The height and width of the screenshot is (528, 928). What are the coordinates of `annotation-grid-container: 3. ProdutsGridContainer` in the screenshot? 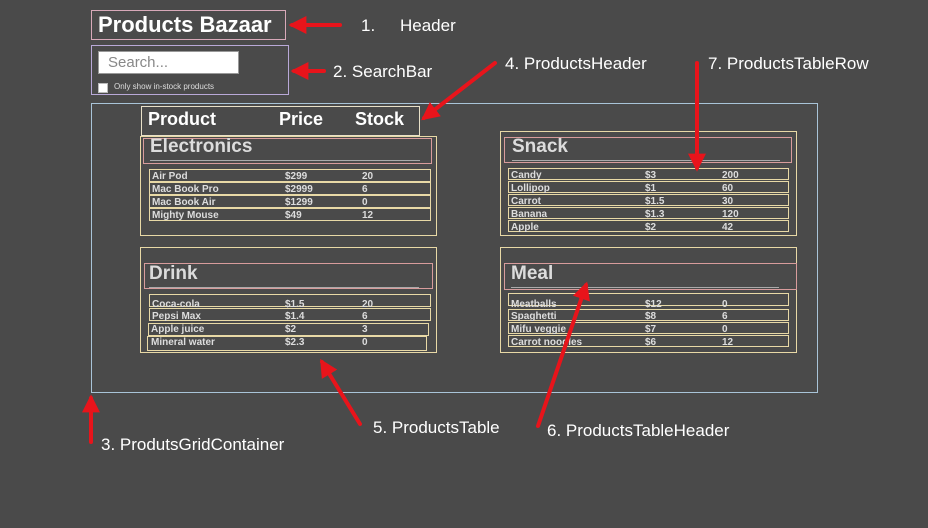 It's located at (193, 444).